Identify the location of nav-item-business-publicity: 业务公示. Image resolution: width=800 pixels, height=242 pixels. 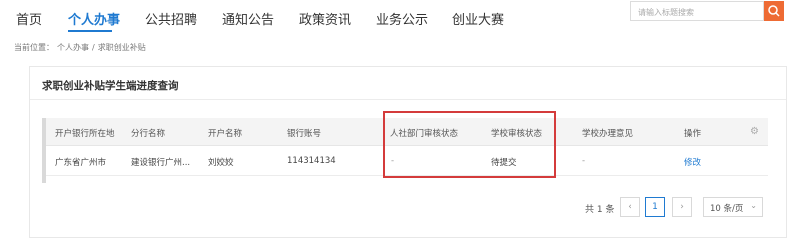
(402, 18).